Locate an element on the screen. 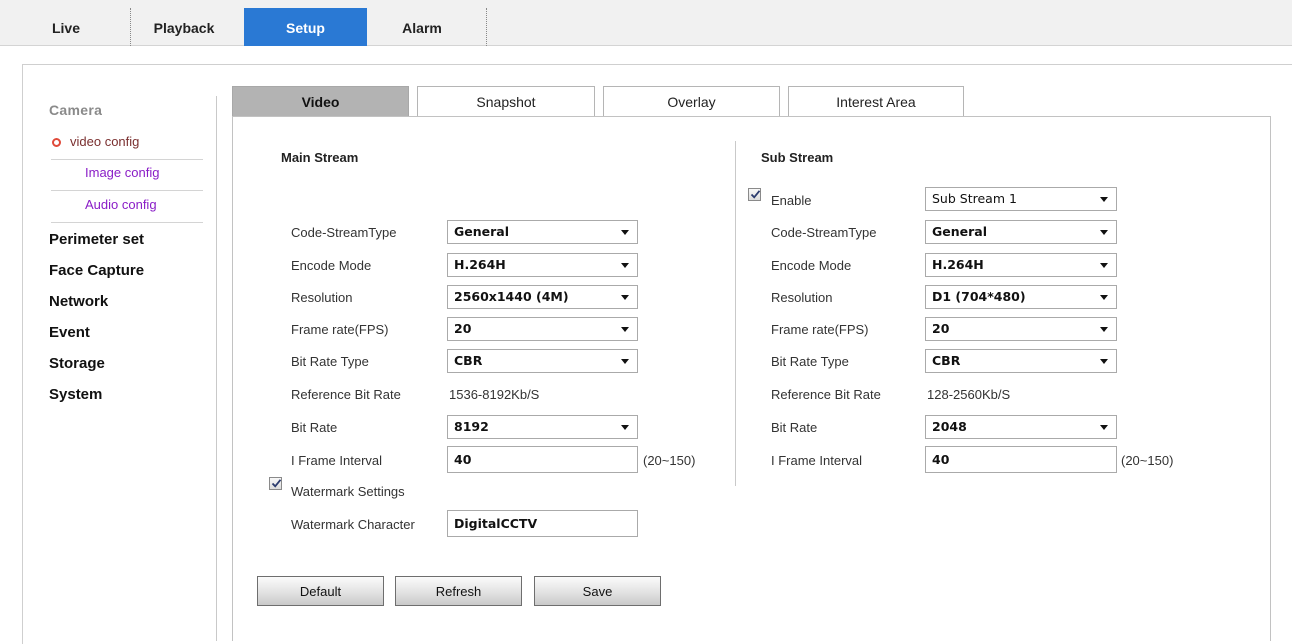  sidebar-item-event: Event is located at coordinates (69, 332).